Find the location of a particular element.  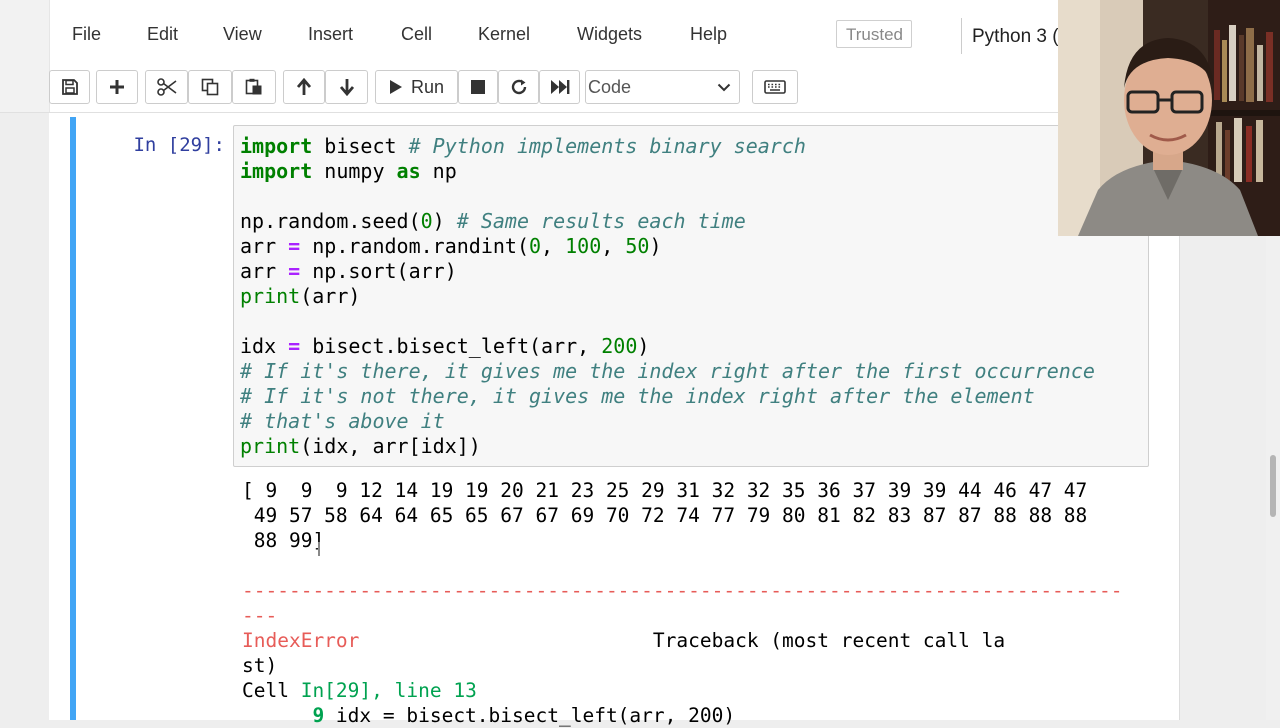

run-button: Run is located at coordinates (416, 87).